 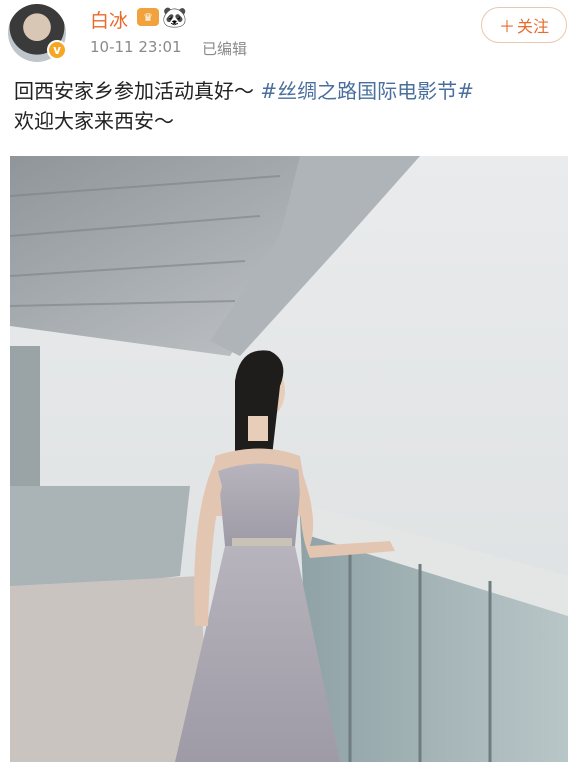 What do you see at coordinates (137, 91) in the screenshot?
I see `post-text-line1: 回西安家乡参加活动真好～` at bounding box center [137, 91].